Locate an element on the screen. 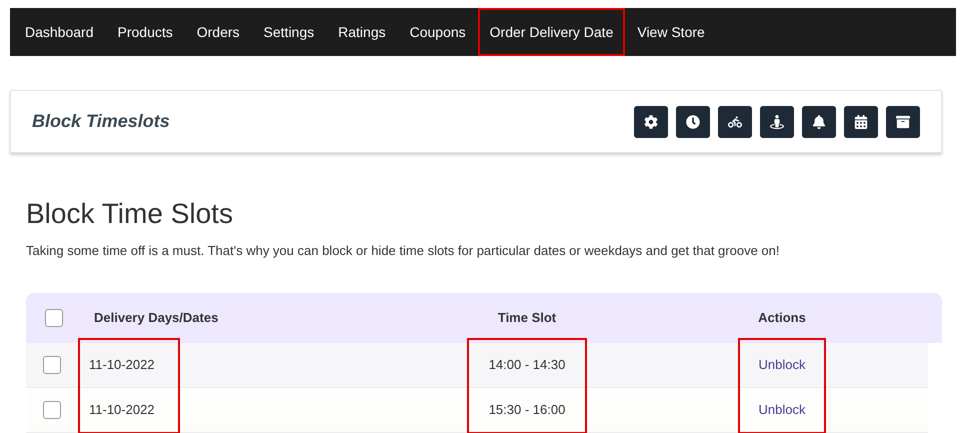 The image size is (966, 433). nav-link: View Store is located at coordinates (671, 32).